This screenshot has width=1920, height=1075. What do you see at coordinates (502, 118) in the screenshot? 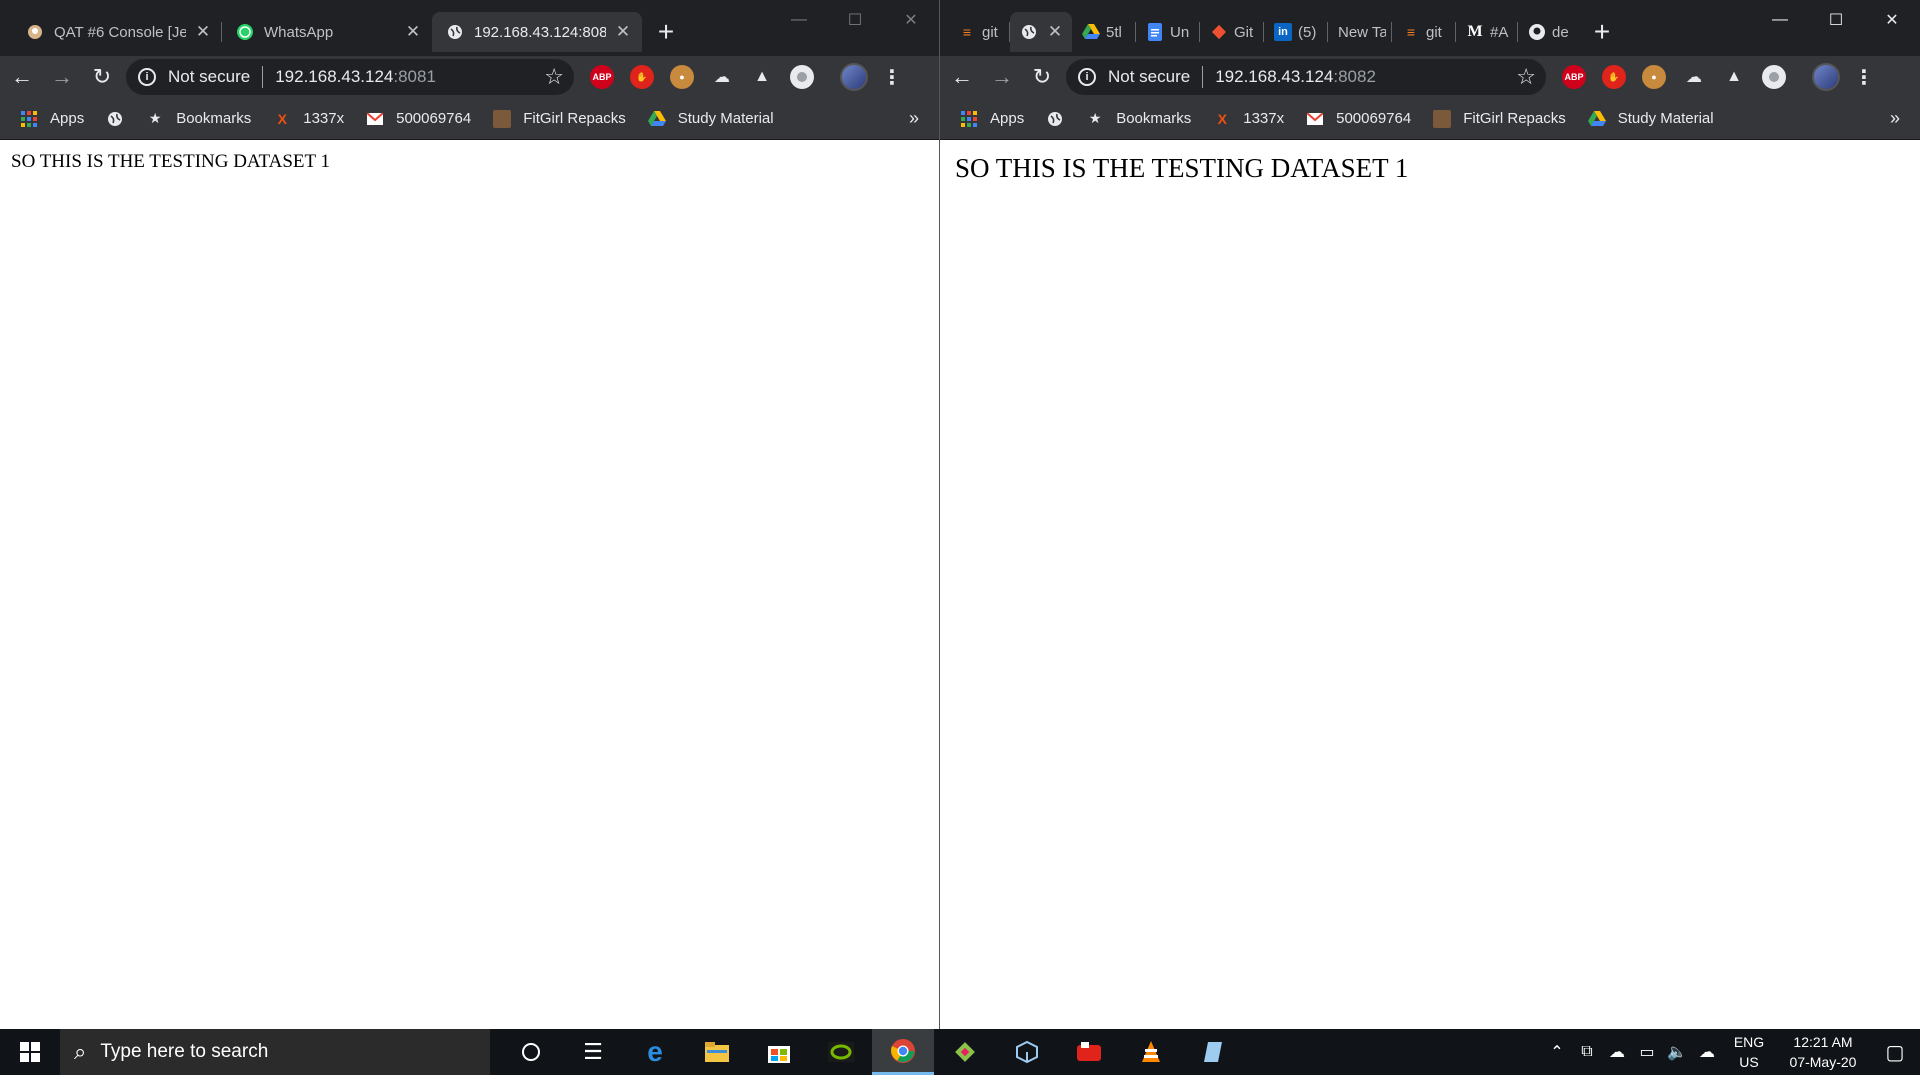
I see `fitgirl-icon` at bounding box center [502, 118].